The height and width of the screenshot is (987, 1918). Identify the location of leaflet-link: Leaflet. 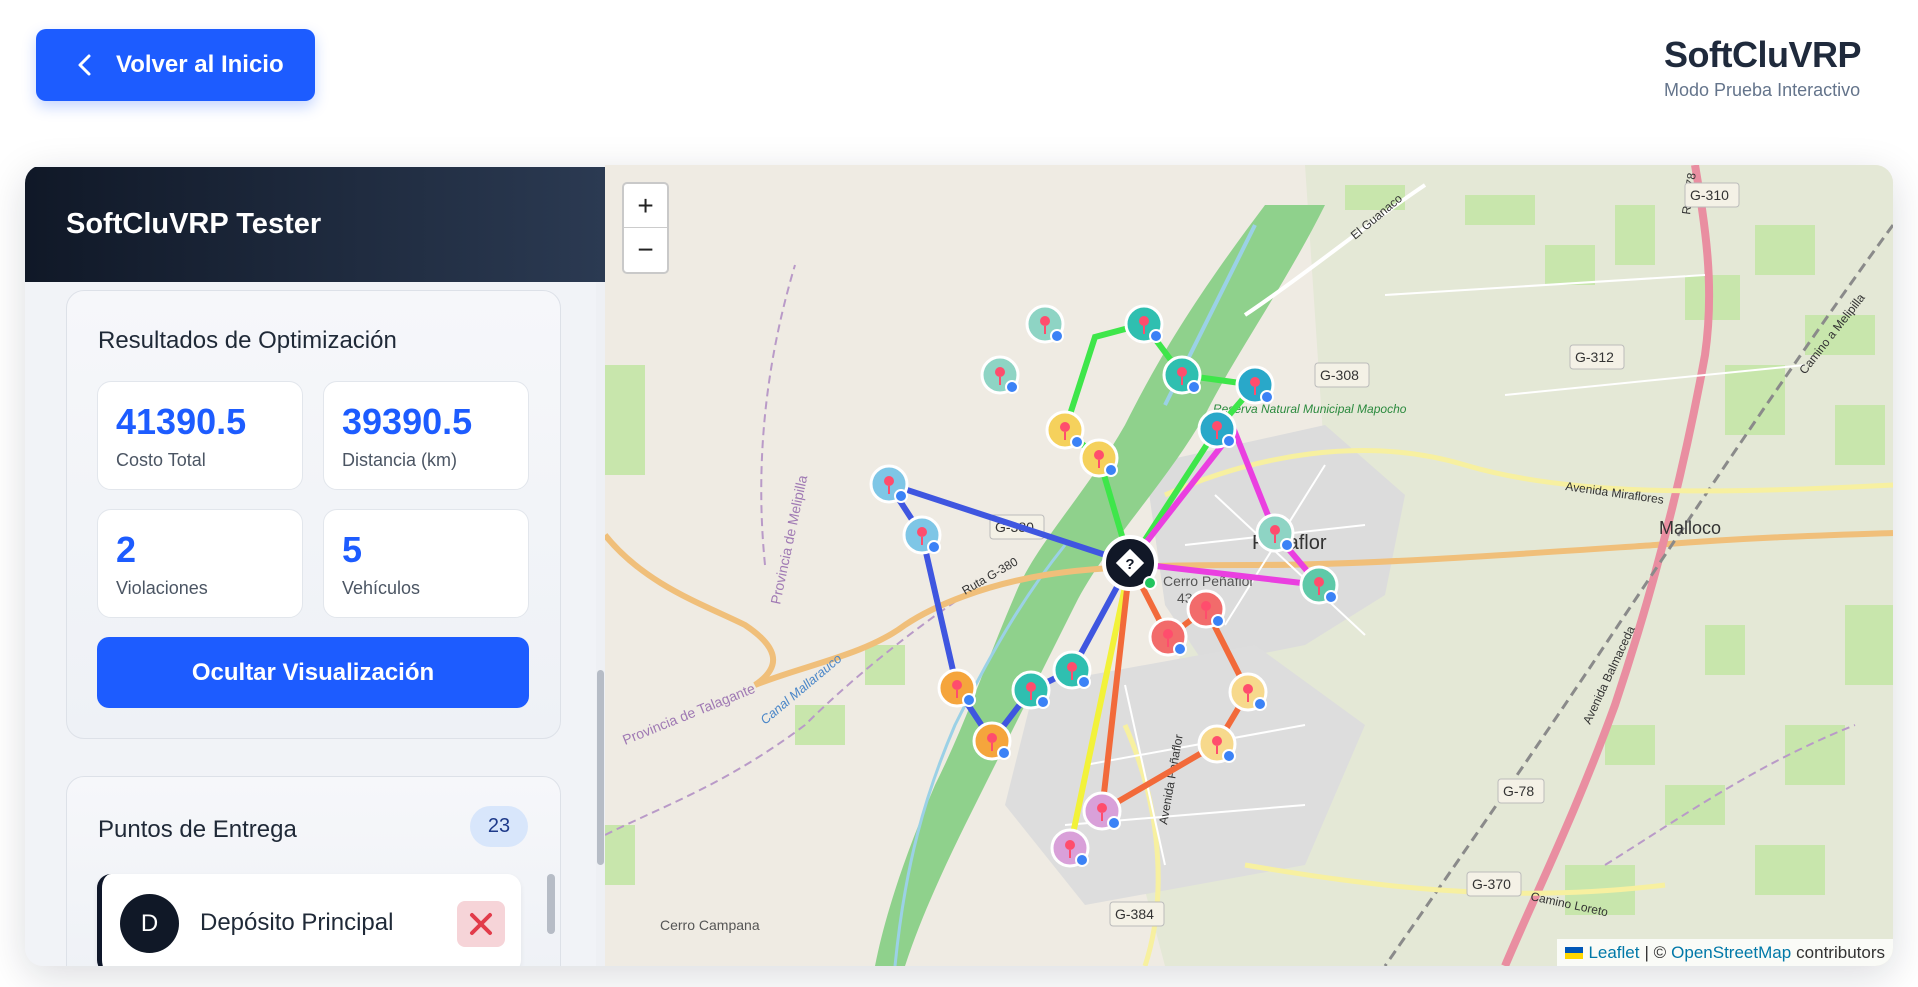
(1613, 953).